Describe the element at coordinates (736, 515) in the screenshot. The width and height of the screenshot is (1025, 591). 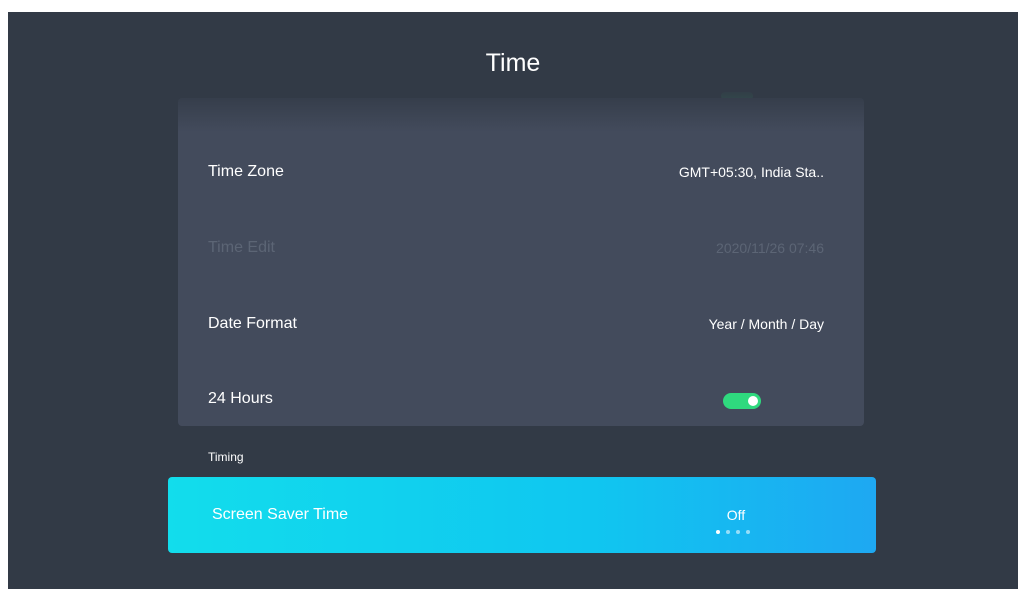
I see `screen-saver-time-value: Off` at that location.